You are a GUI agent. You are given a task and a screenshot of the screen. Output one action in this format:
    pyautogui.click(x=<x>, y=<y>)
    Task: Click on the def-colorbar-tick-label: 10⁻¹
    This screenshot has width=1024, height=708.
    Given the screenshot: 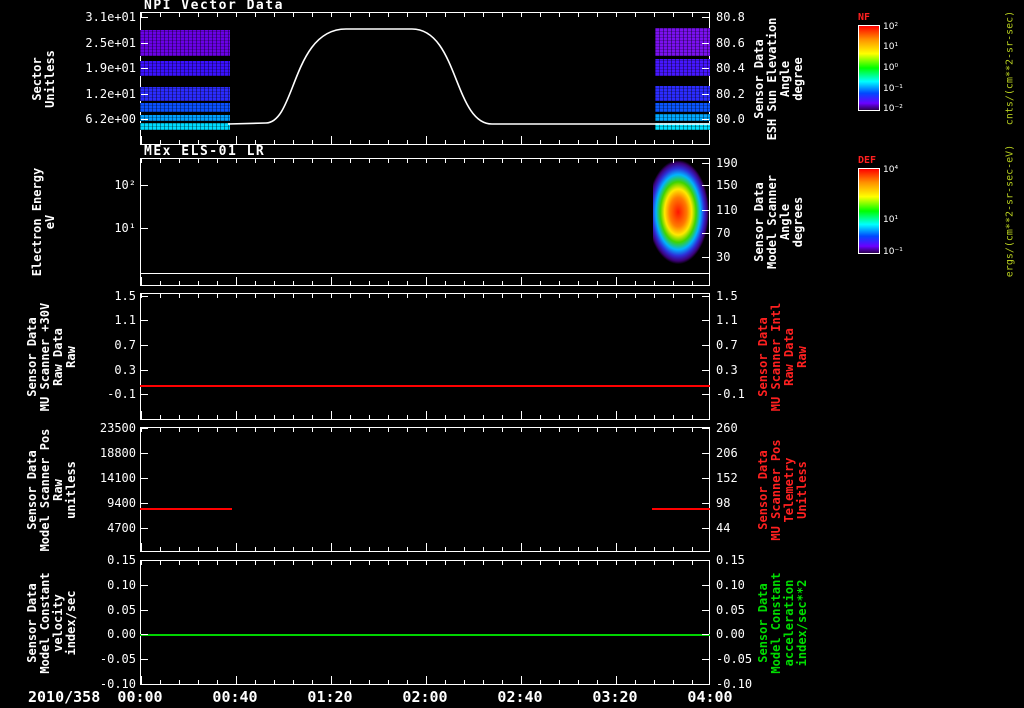 What is the action you would take?
    pyautogui.click(x=893, y=252)
    